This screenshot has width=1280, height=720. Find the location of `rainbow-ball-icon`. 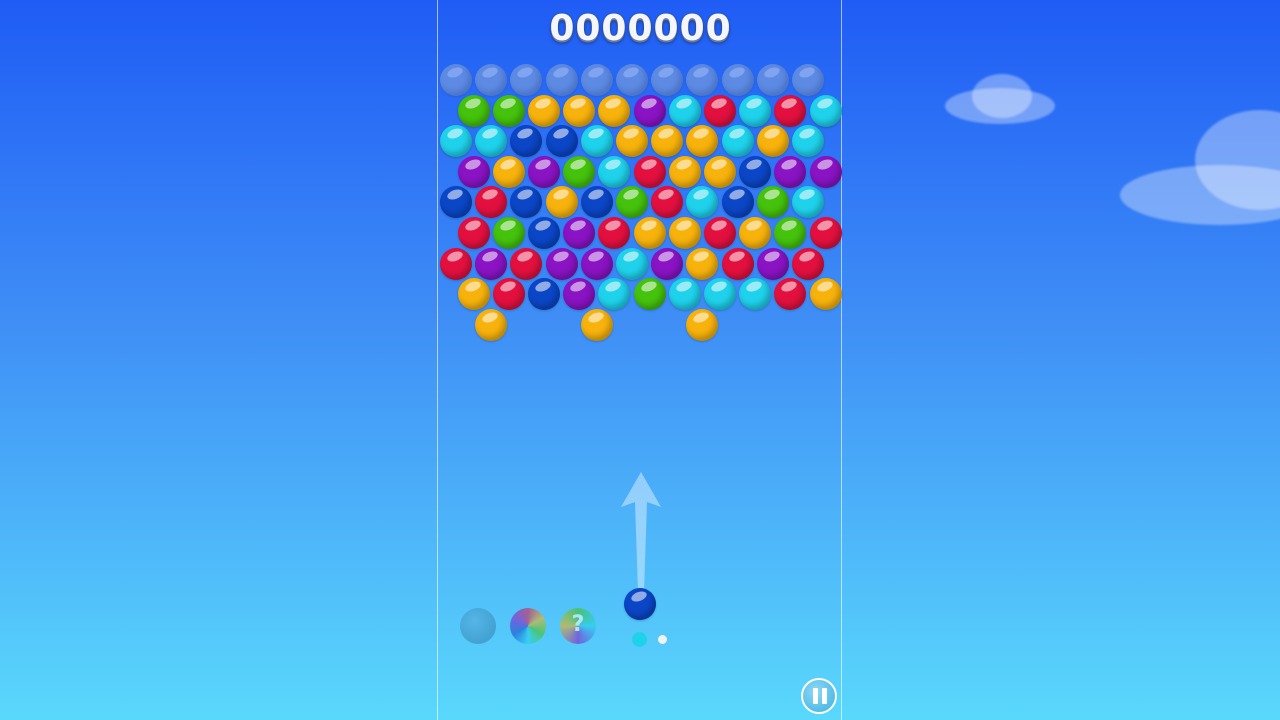

rainbow-ball-icon is located at coordinates (528, 626).